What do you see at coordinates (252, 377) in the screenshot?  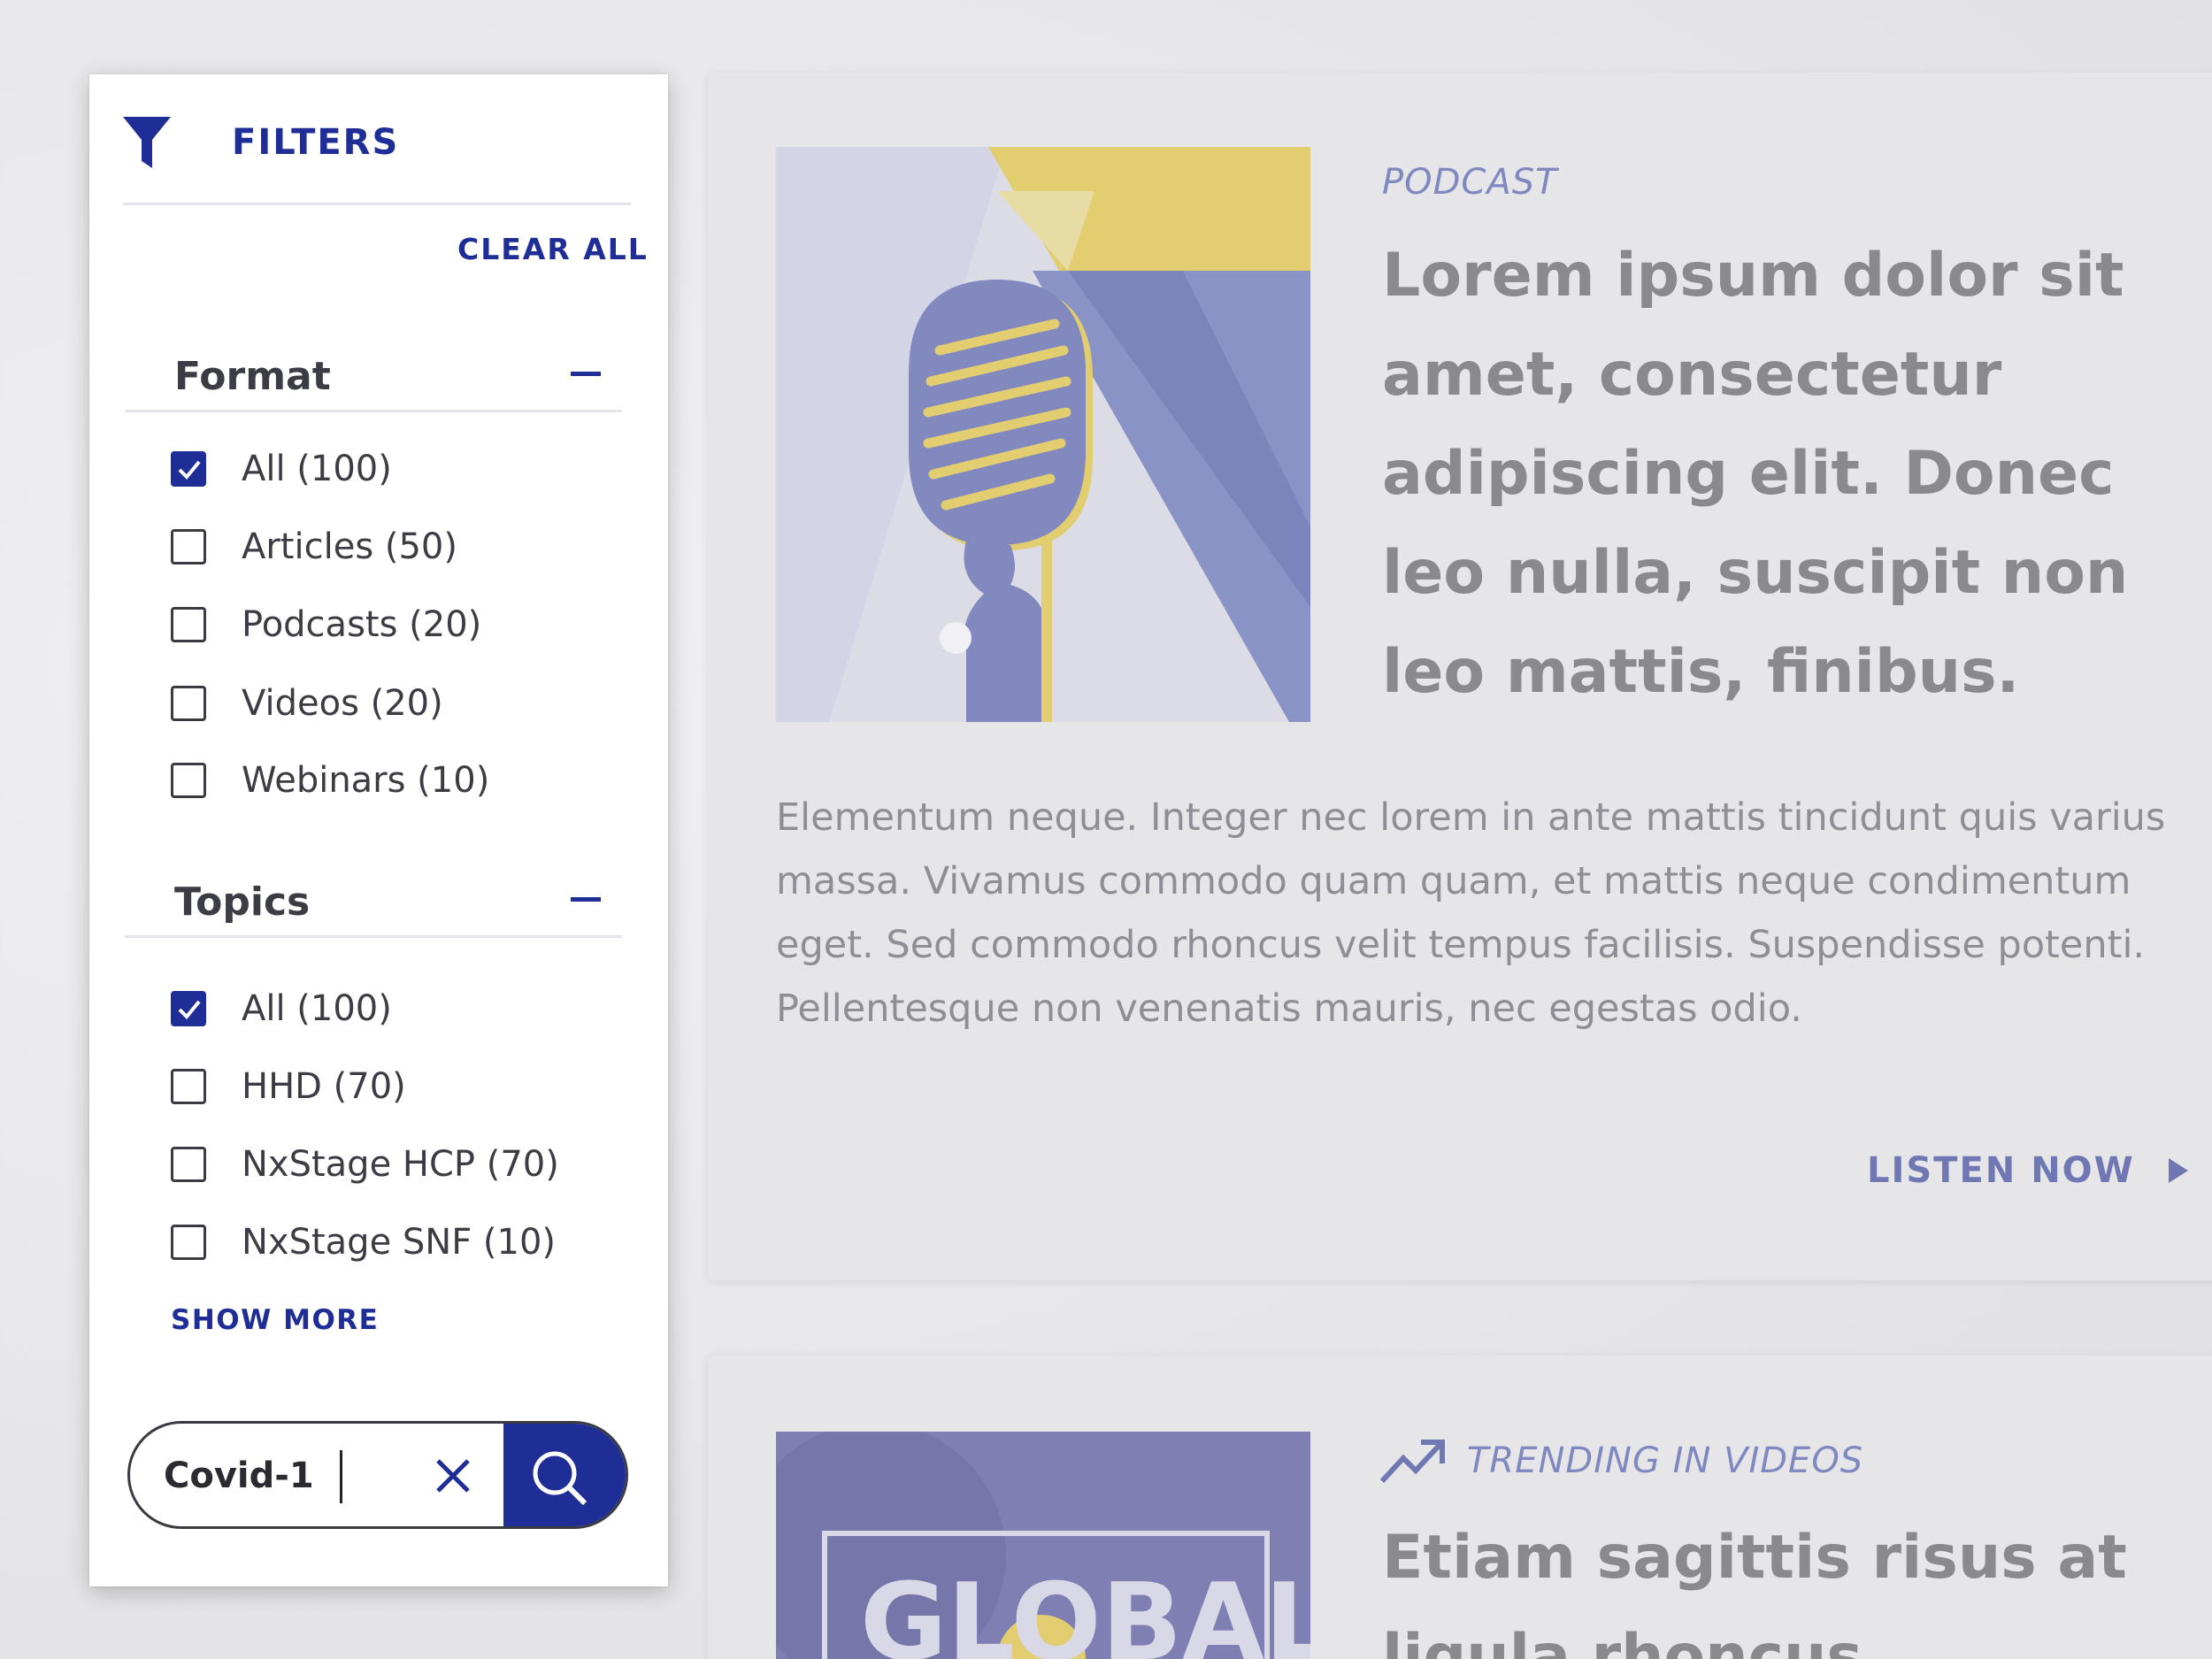 I see `format-section-title: Format` at bounding box center [252, 377].